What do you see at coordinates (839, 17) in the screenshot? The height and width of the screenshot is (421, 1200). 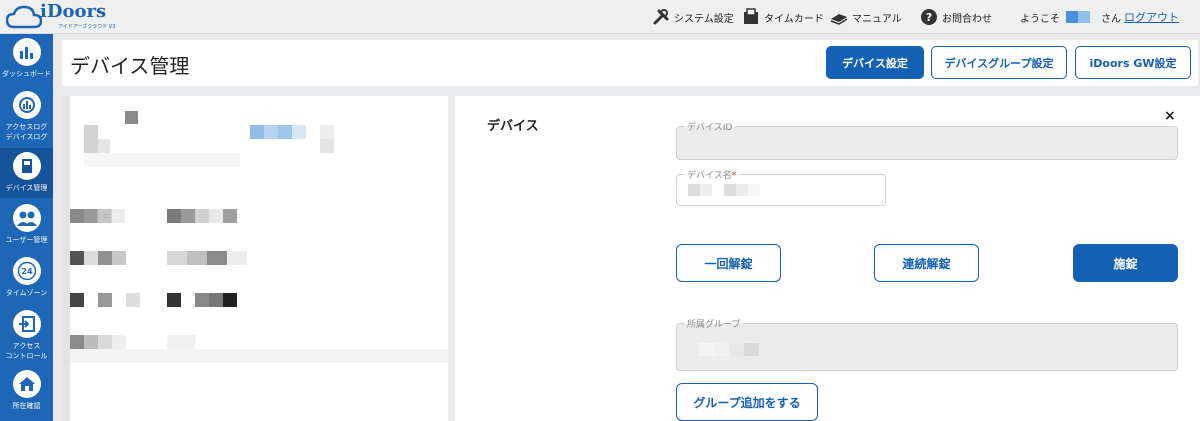 I see `book-icon` at bounding box center [839, 17].